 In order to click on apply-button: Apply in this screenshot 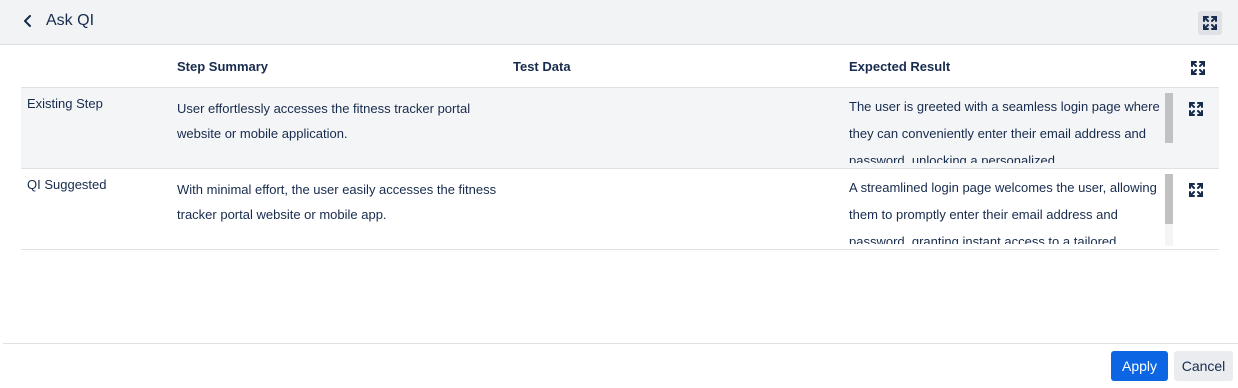, I will do `click(1139, 366)`.